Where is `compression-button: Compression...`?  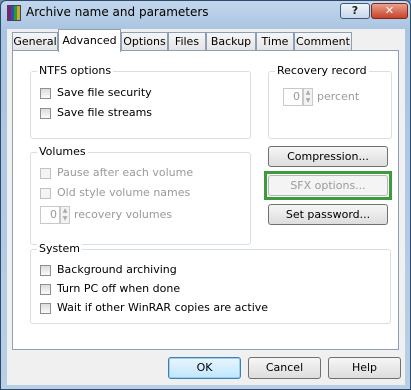 compression-button: Compression... is located at coordinates (328, 156).